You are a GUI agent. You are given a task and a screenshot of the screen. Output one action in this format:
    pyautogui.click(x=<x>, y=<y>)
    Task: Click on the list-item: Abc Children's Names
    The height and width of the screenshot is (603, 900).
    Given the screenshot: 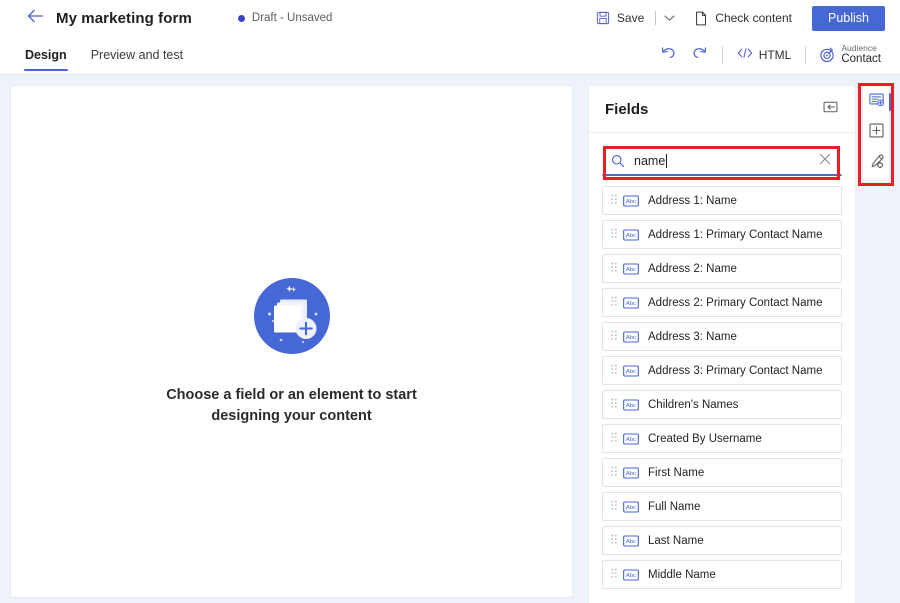 What is the action you would take?
    pyautogui.click(x=722, y=404)
    